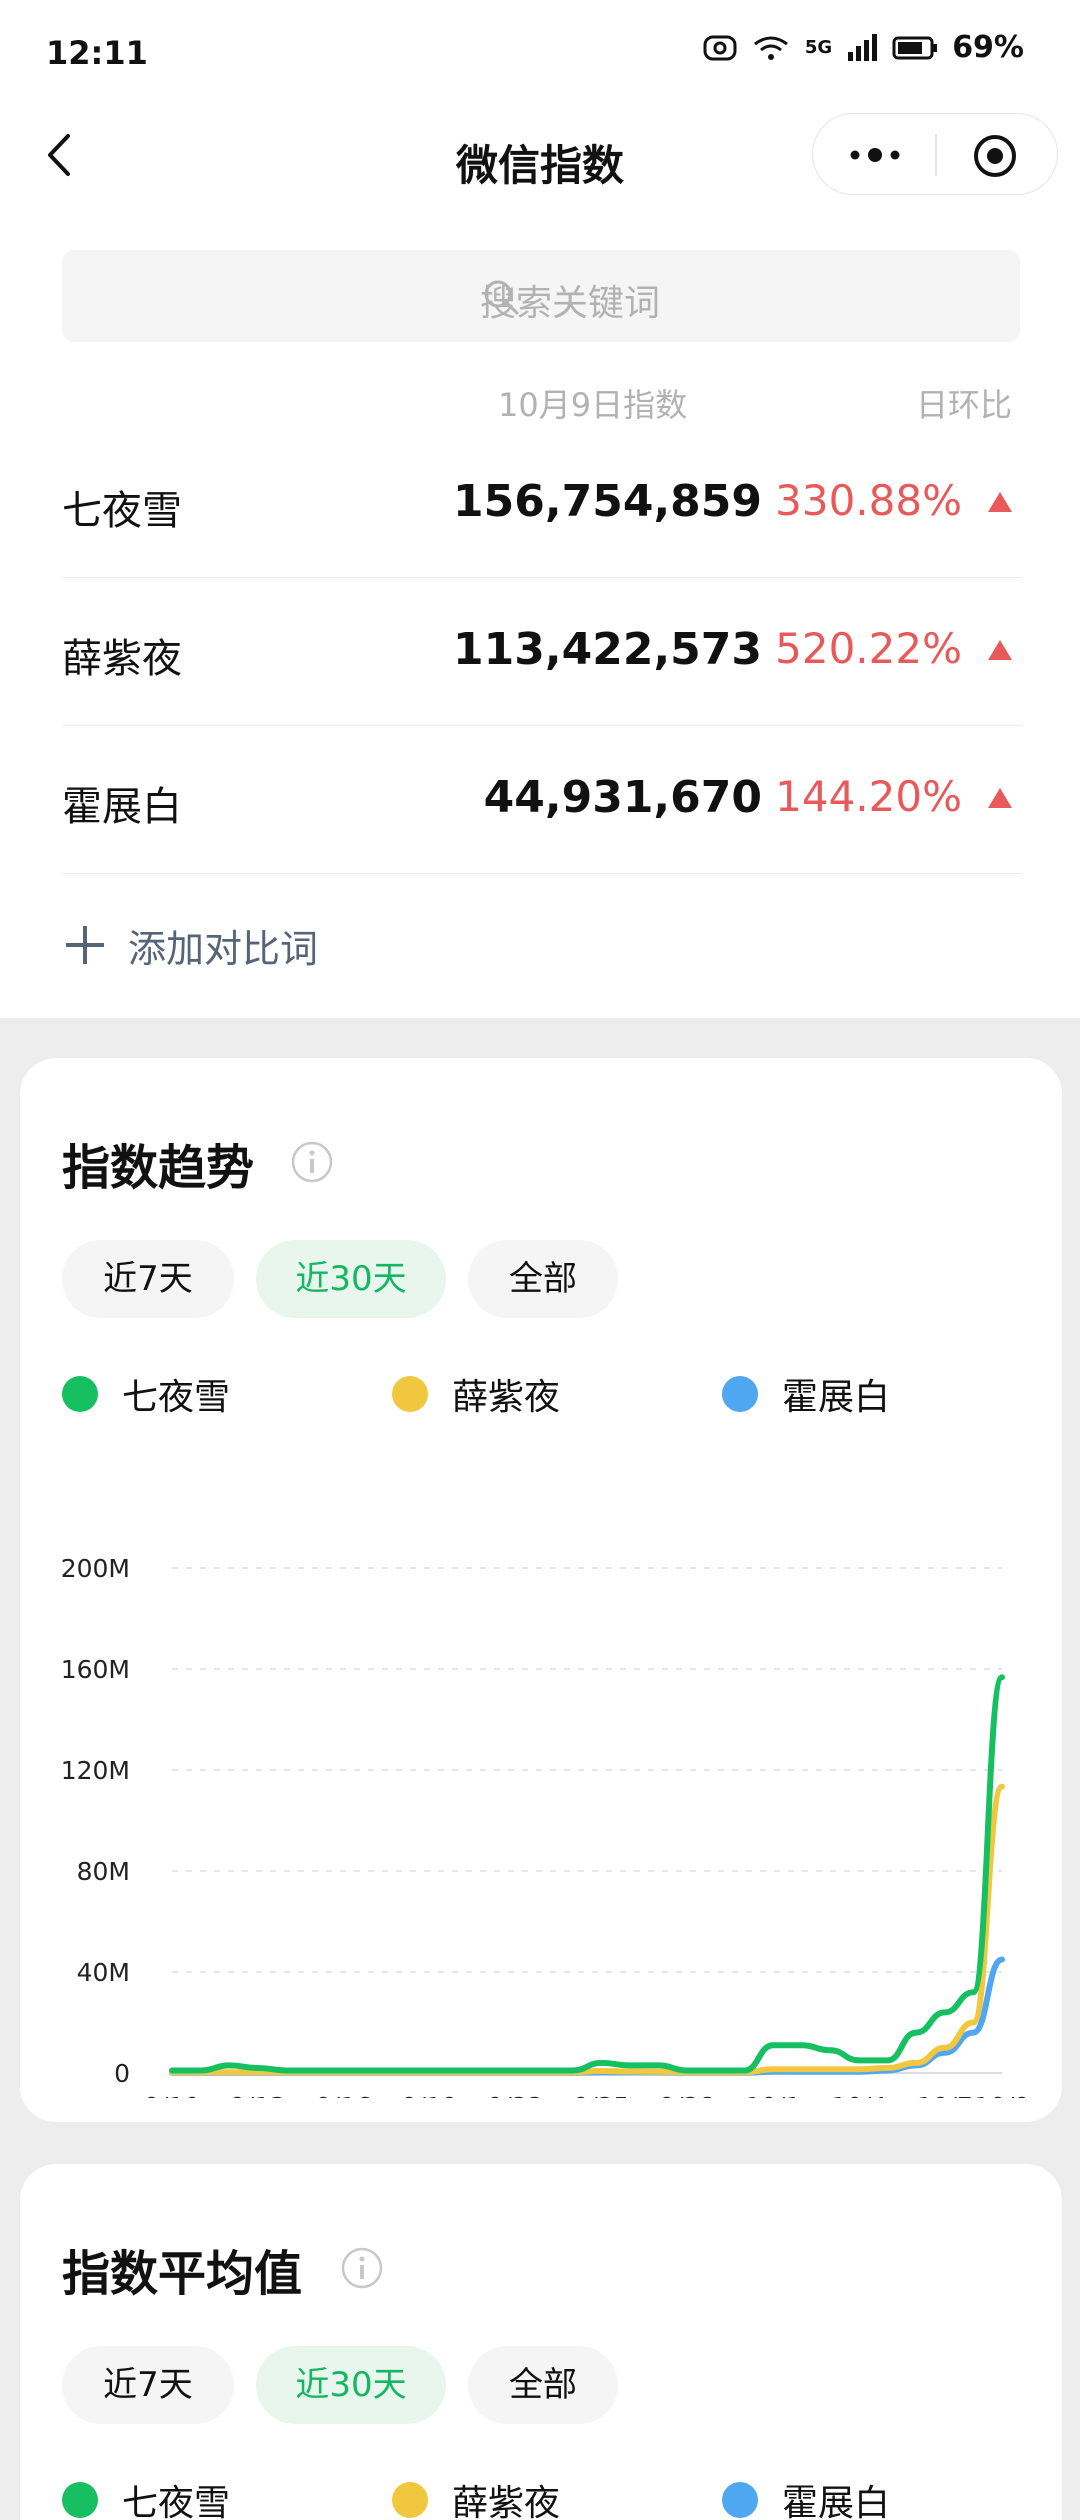 The width and height of the screenshot is (1080, 2520). What do you see at coordinates (964, 405) in the screenshot?
I see `column-day-ratio: 日环比` at bounding box center [964, 405].